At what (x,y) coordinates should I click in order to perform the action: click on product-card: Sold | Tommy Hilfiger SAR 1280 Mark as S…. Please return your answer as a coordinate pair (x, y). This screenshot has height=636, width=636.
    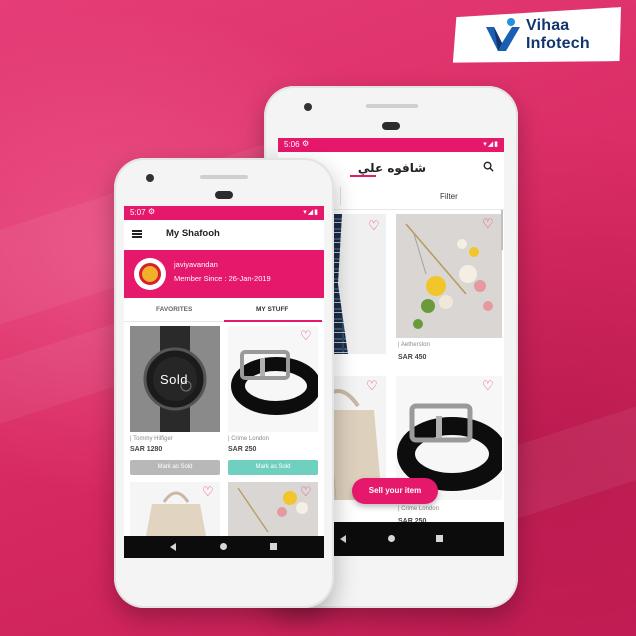
    Looking at the image, I should click on (175, 401).